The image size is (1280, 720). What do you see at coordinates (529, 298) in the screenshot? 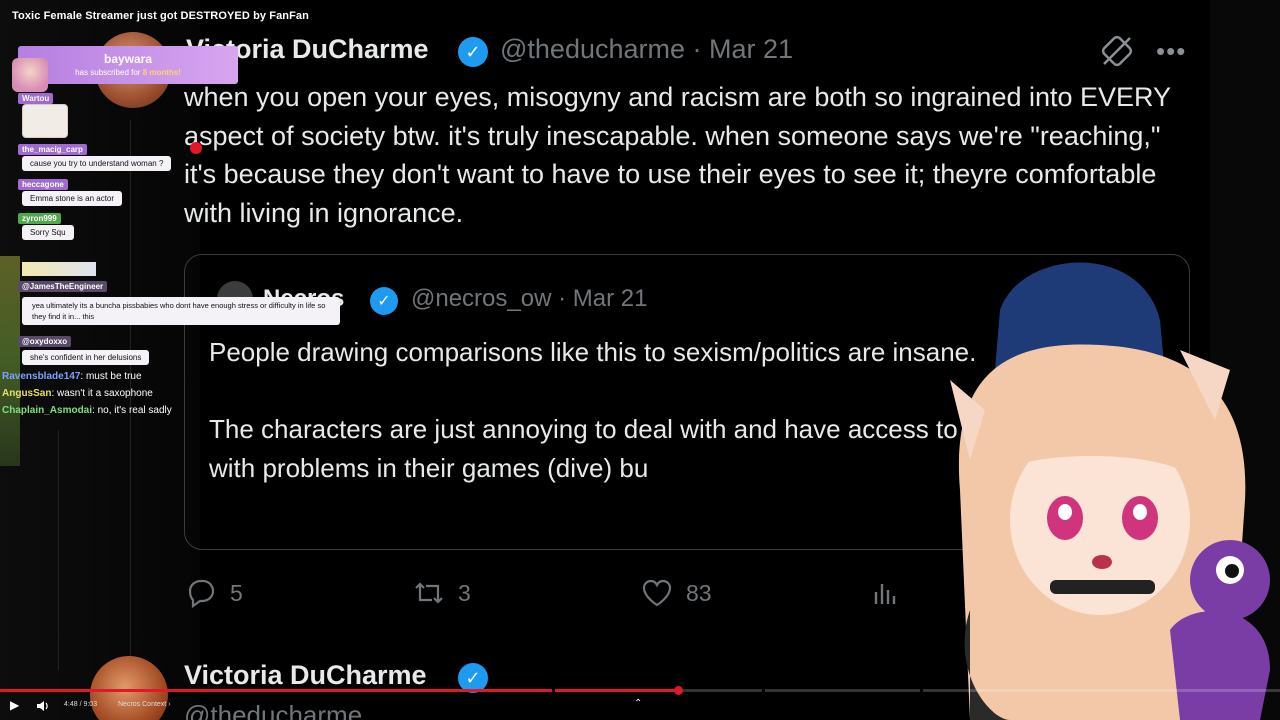
I see `quoted-handle-date: @necros_ow · Mar 21` at bounding box center [529, 298].